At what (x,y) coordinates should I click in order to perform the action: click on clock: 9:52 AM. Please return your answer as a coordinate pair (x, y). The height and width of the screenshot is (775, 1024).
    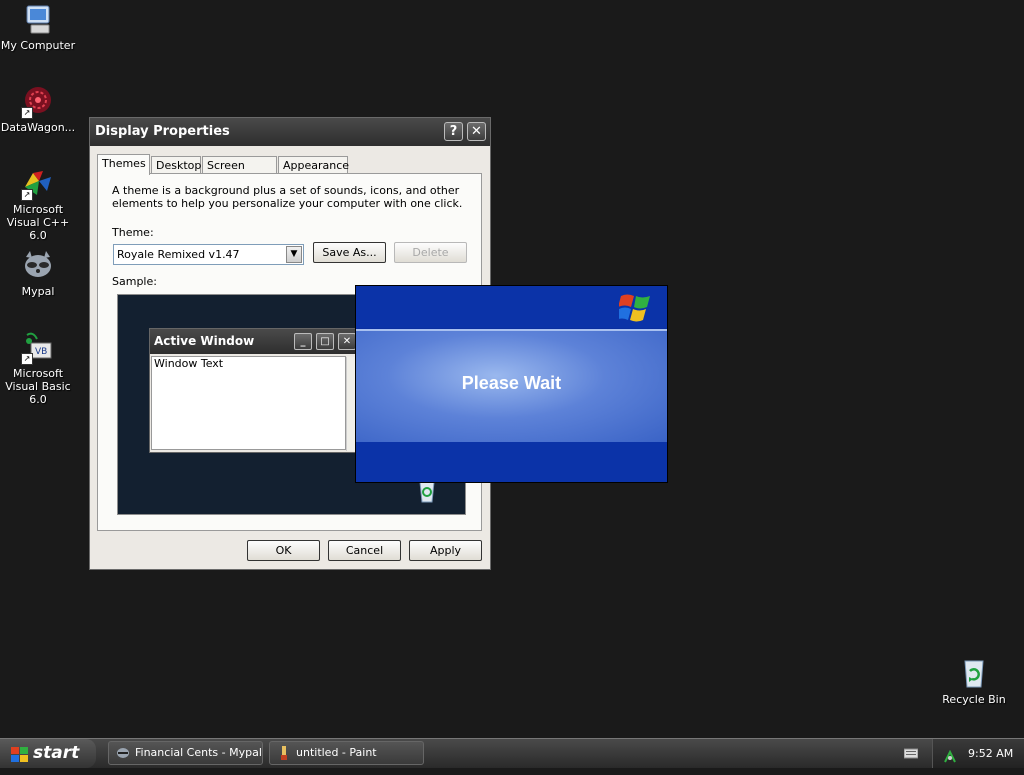
    Looking at the image, I should click on (990, 753).